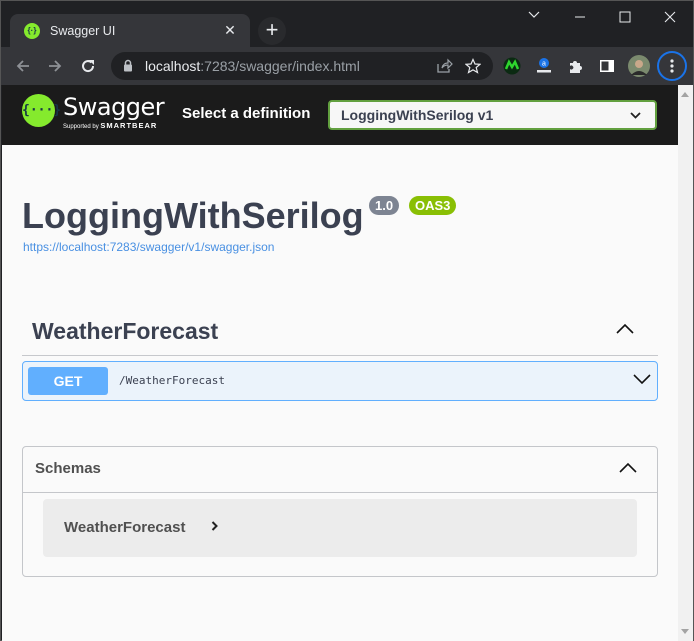  Describe the element at coordinates (685, 631) in the screenshot. I see `scroll-down-arrow-icon` at that location.